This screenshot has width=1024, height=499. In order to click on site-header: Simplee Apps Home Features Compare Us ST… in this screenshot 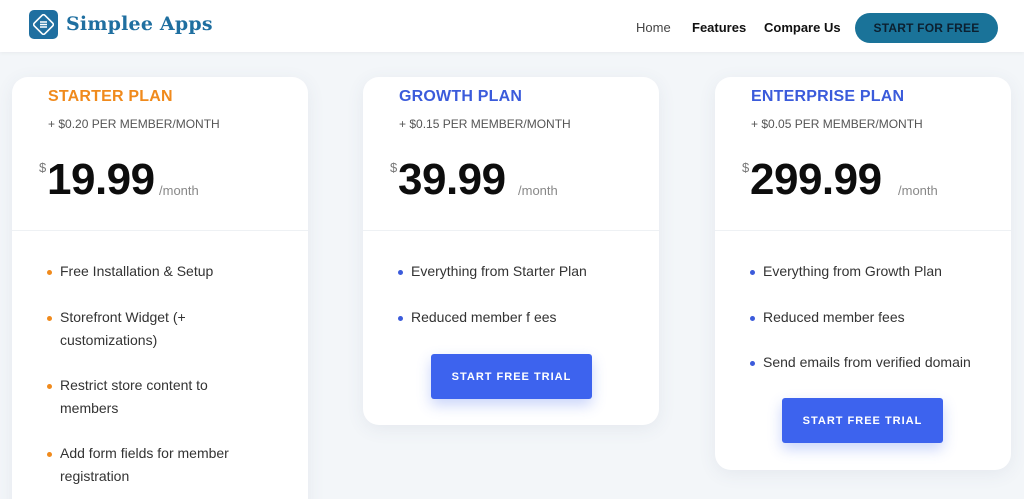, I will do `click(512, 26)`.